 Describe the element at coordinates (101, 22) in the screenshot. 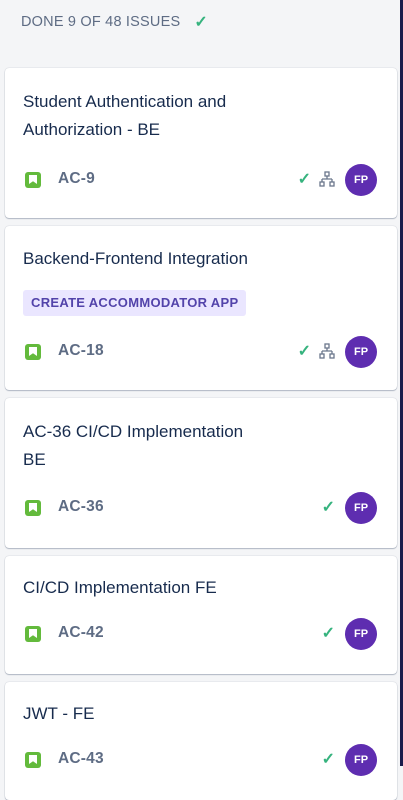

I see `column-header-label: DONE 9 OF 48 ISSUES` at that location.